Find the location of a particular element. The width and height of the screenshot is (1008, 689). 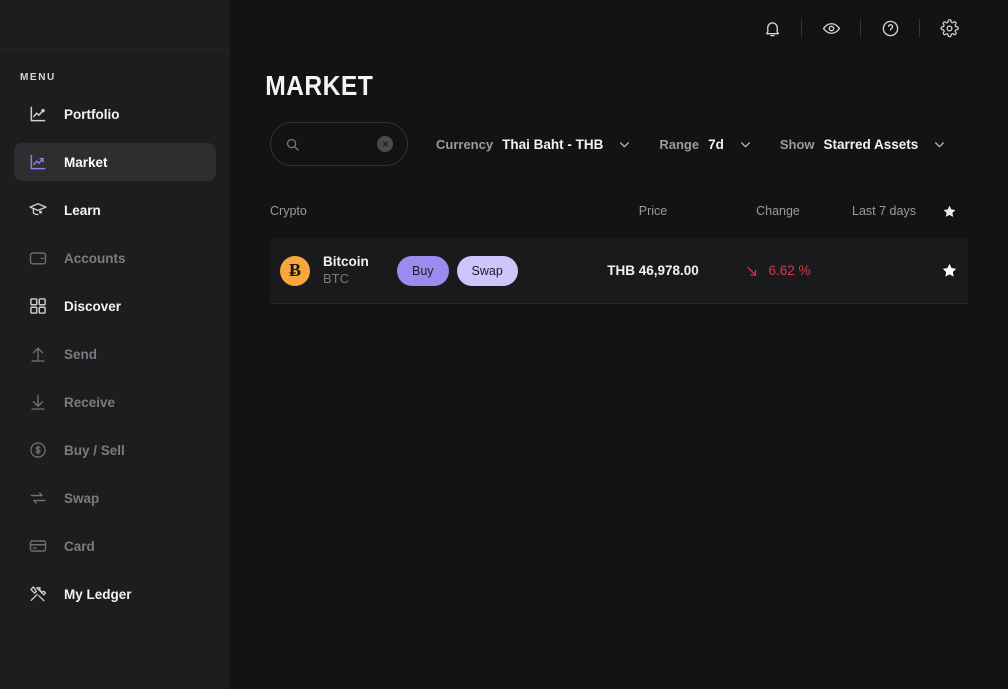

sidebar-item-label: Buy / Sell is located at coordinates (94, 450).